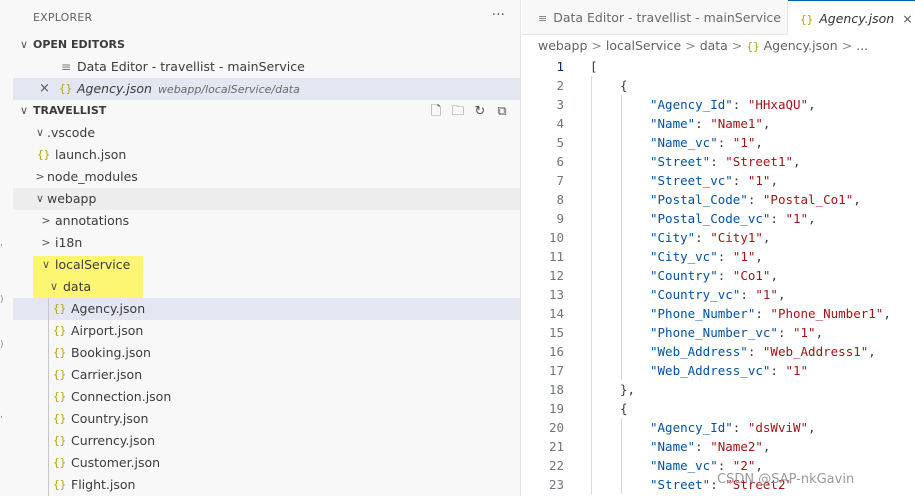 This screenshot has width=915, height=496. Describe the element at coordinates (691, 427) in the screenshot. I see `json-key: "Agency_Id"` at that location.